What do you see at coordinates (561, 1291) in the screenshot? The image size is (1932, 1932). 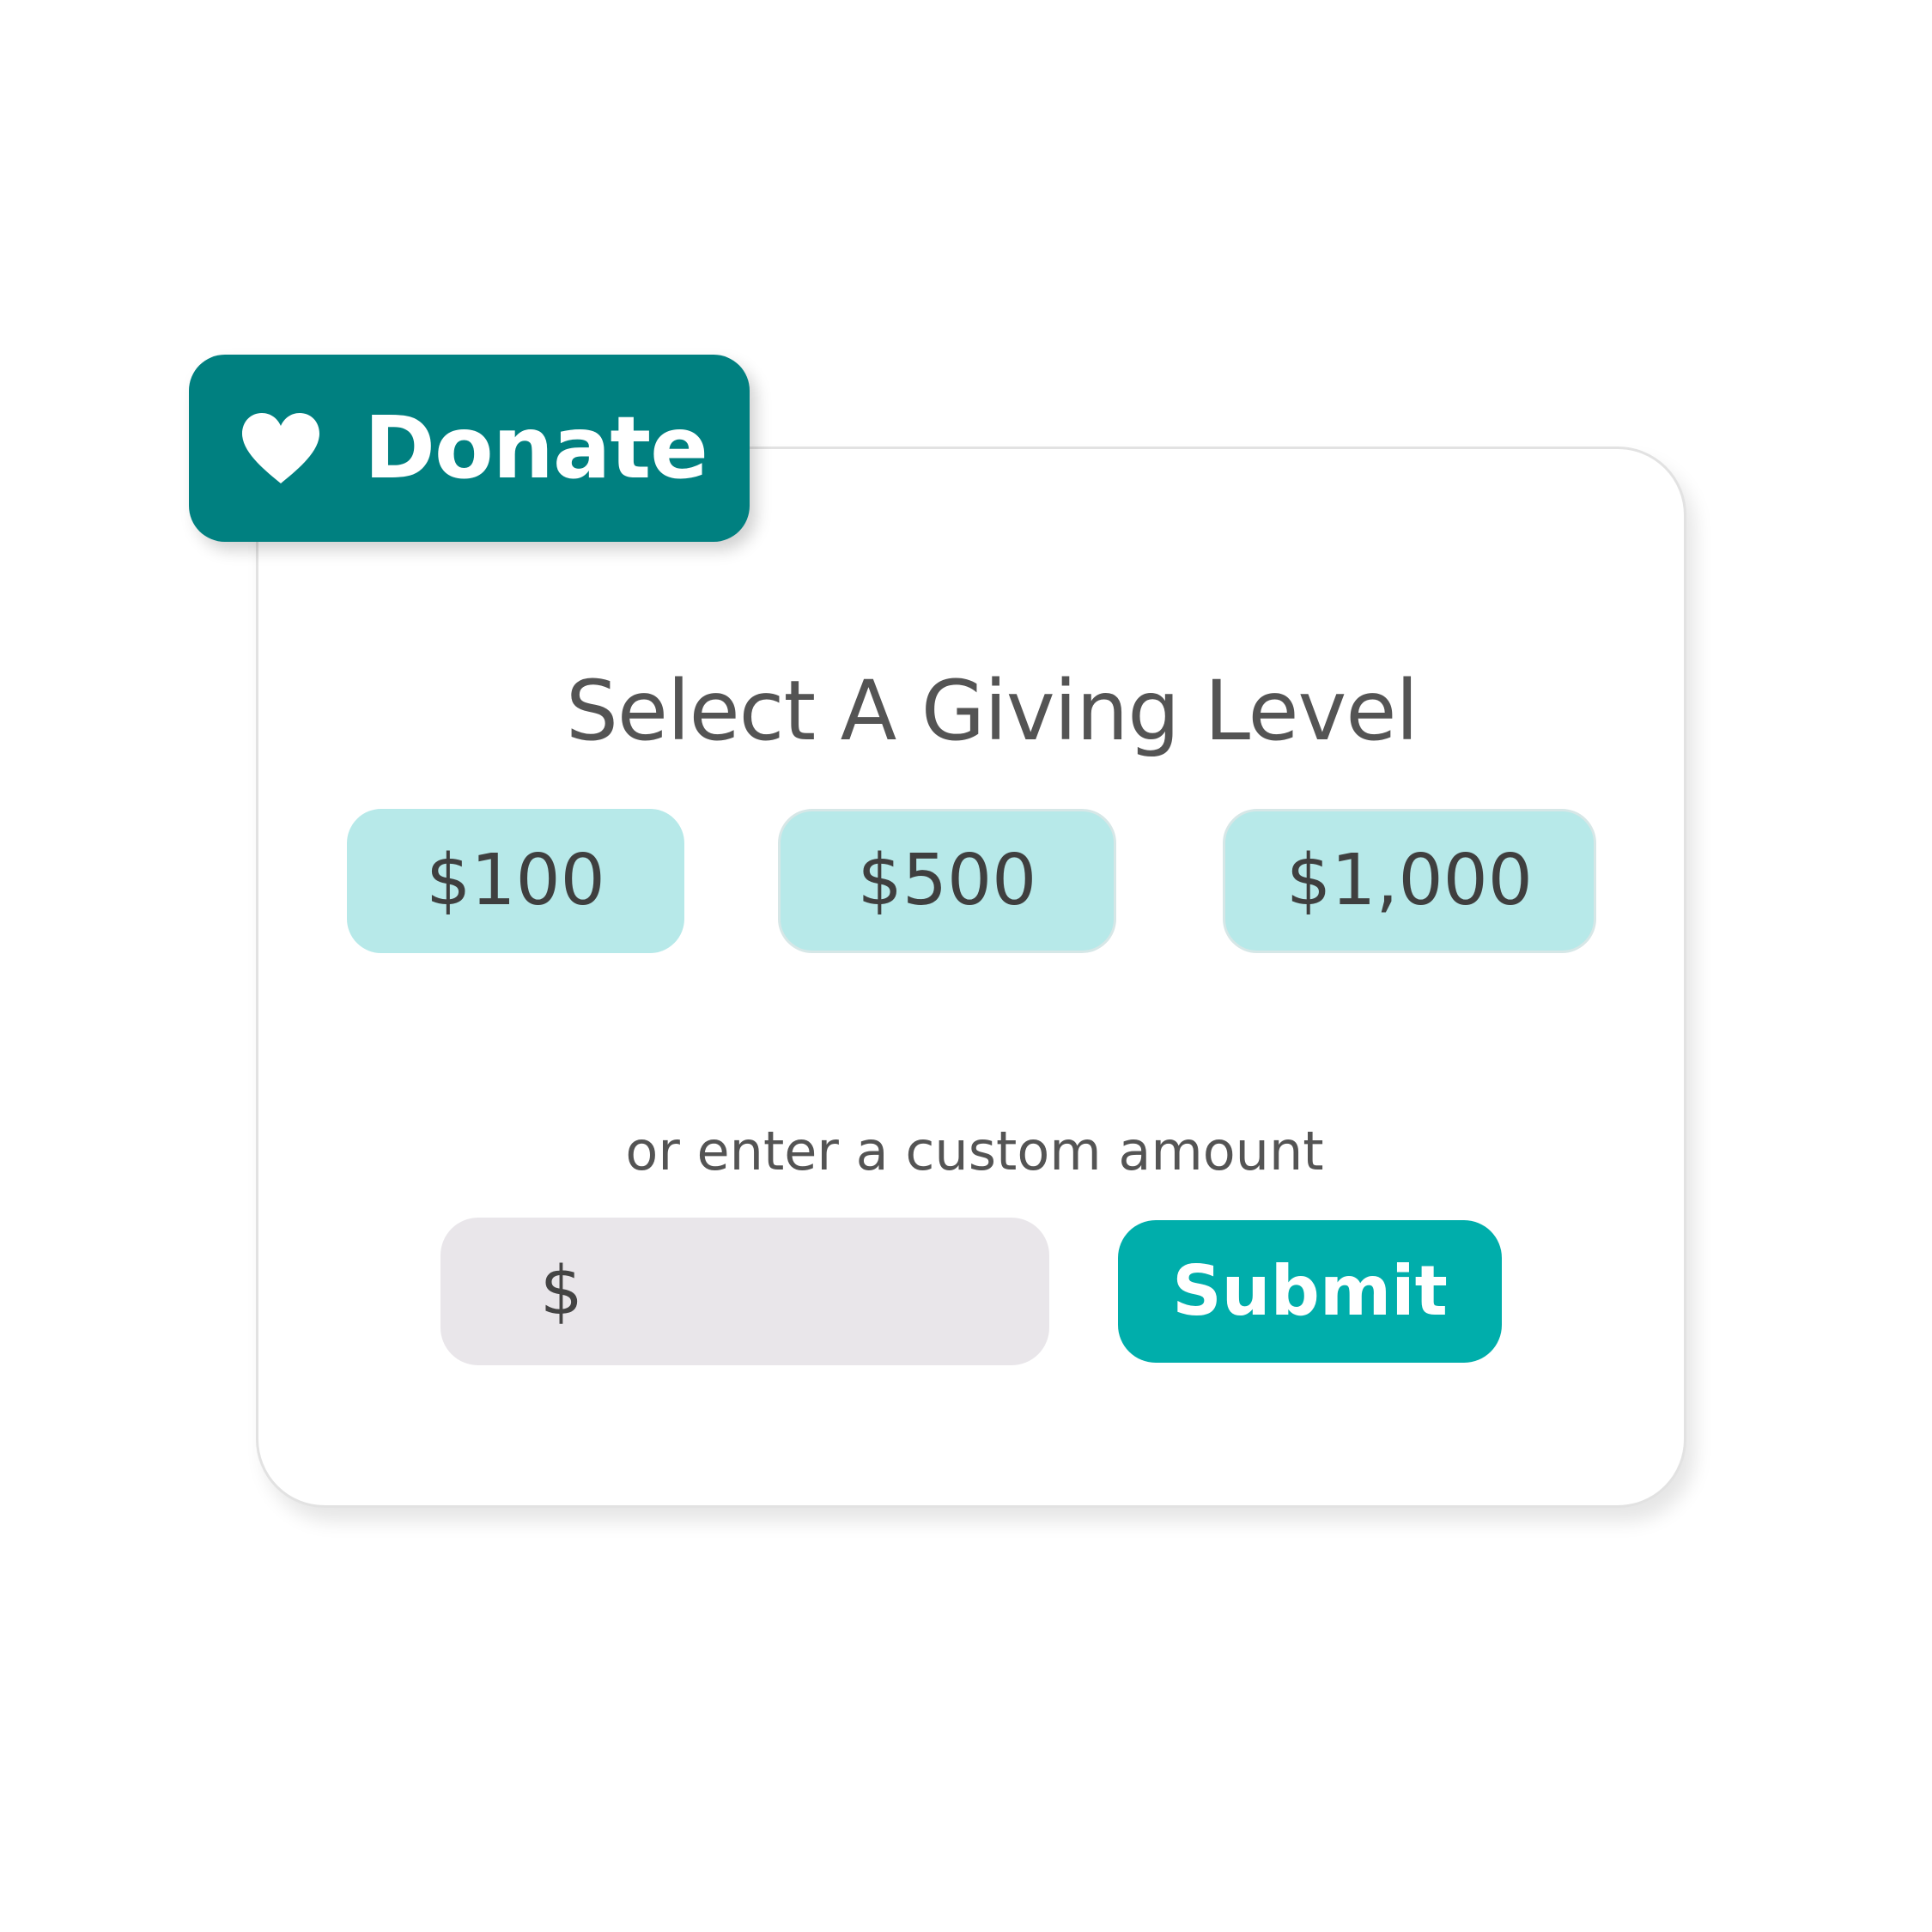 I see `currency-symbol: $` at bounding box center [561, 1291].